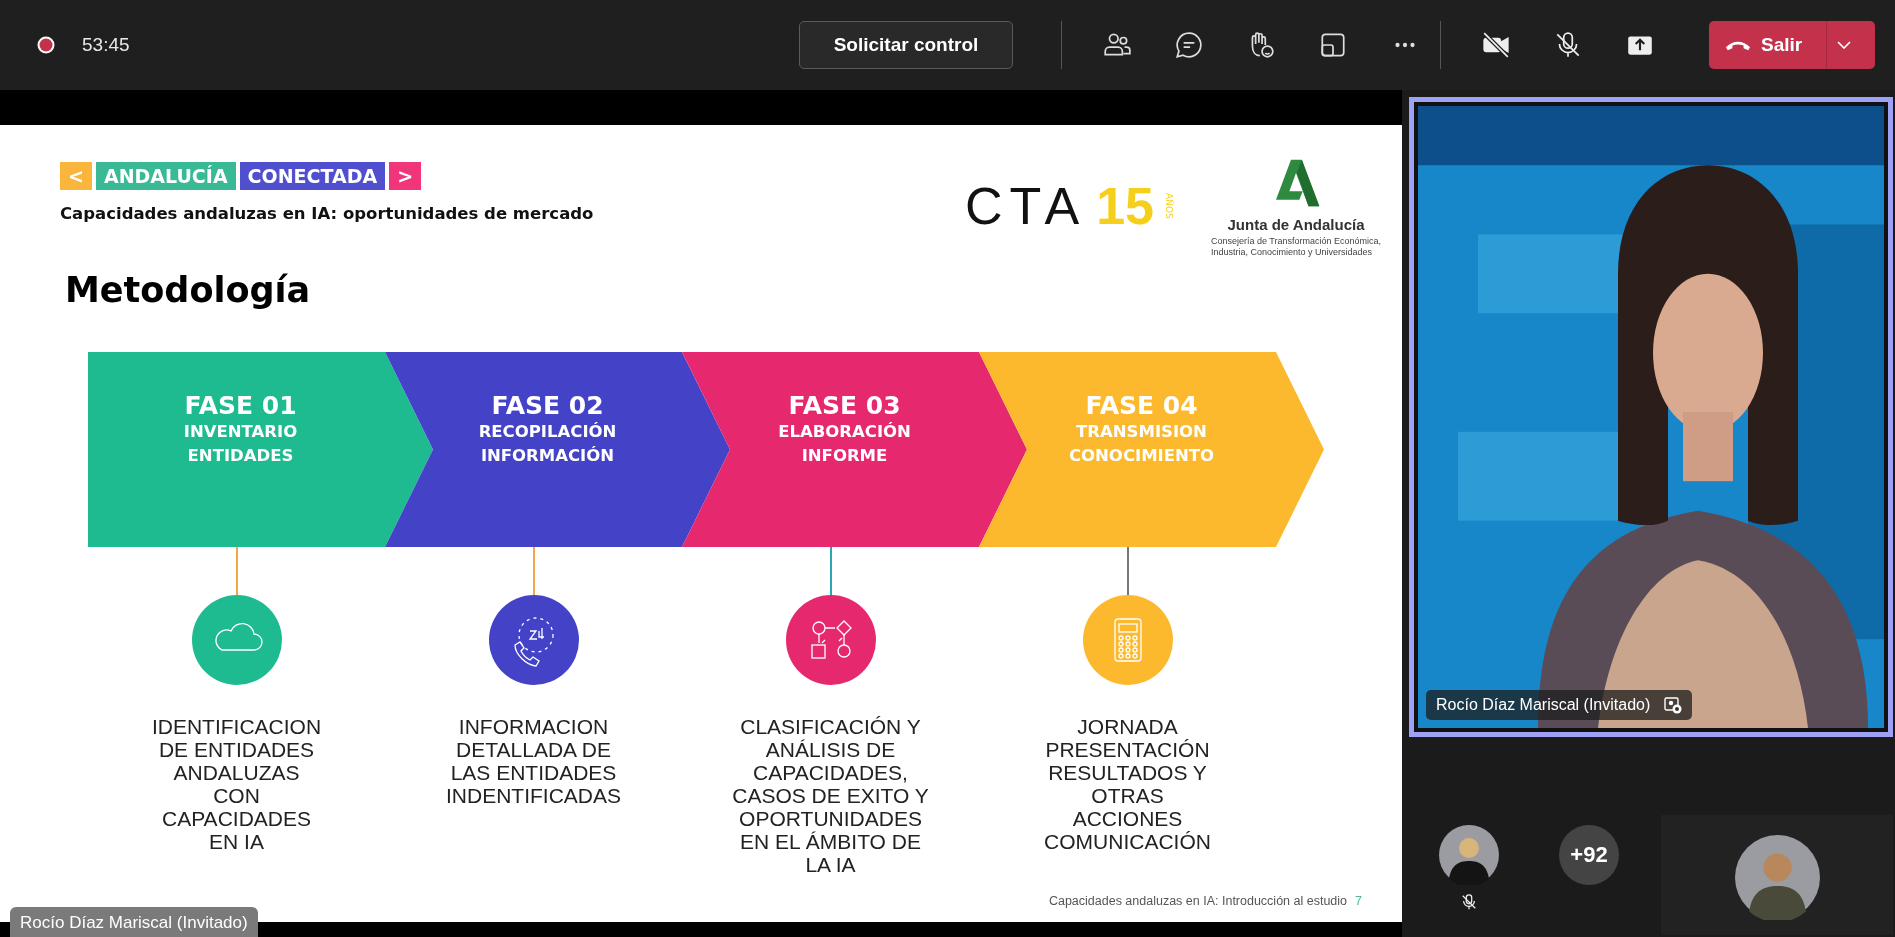 The width and height of the screenshot is (1895, 937). What do you see at coordinates (1296, 247) in the screenshot?
I see `logo-caption: Consejería de Transformación Económica, Industria, Conocimiento y Universidades` at bounding box center [1296, 247].